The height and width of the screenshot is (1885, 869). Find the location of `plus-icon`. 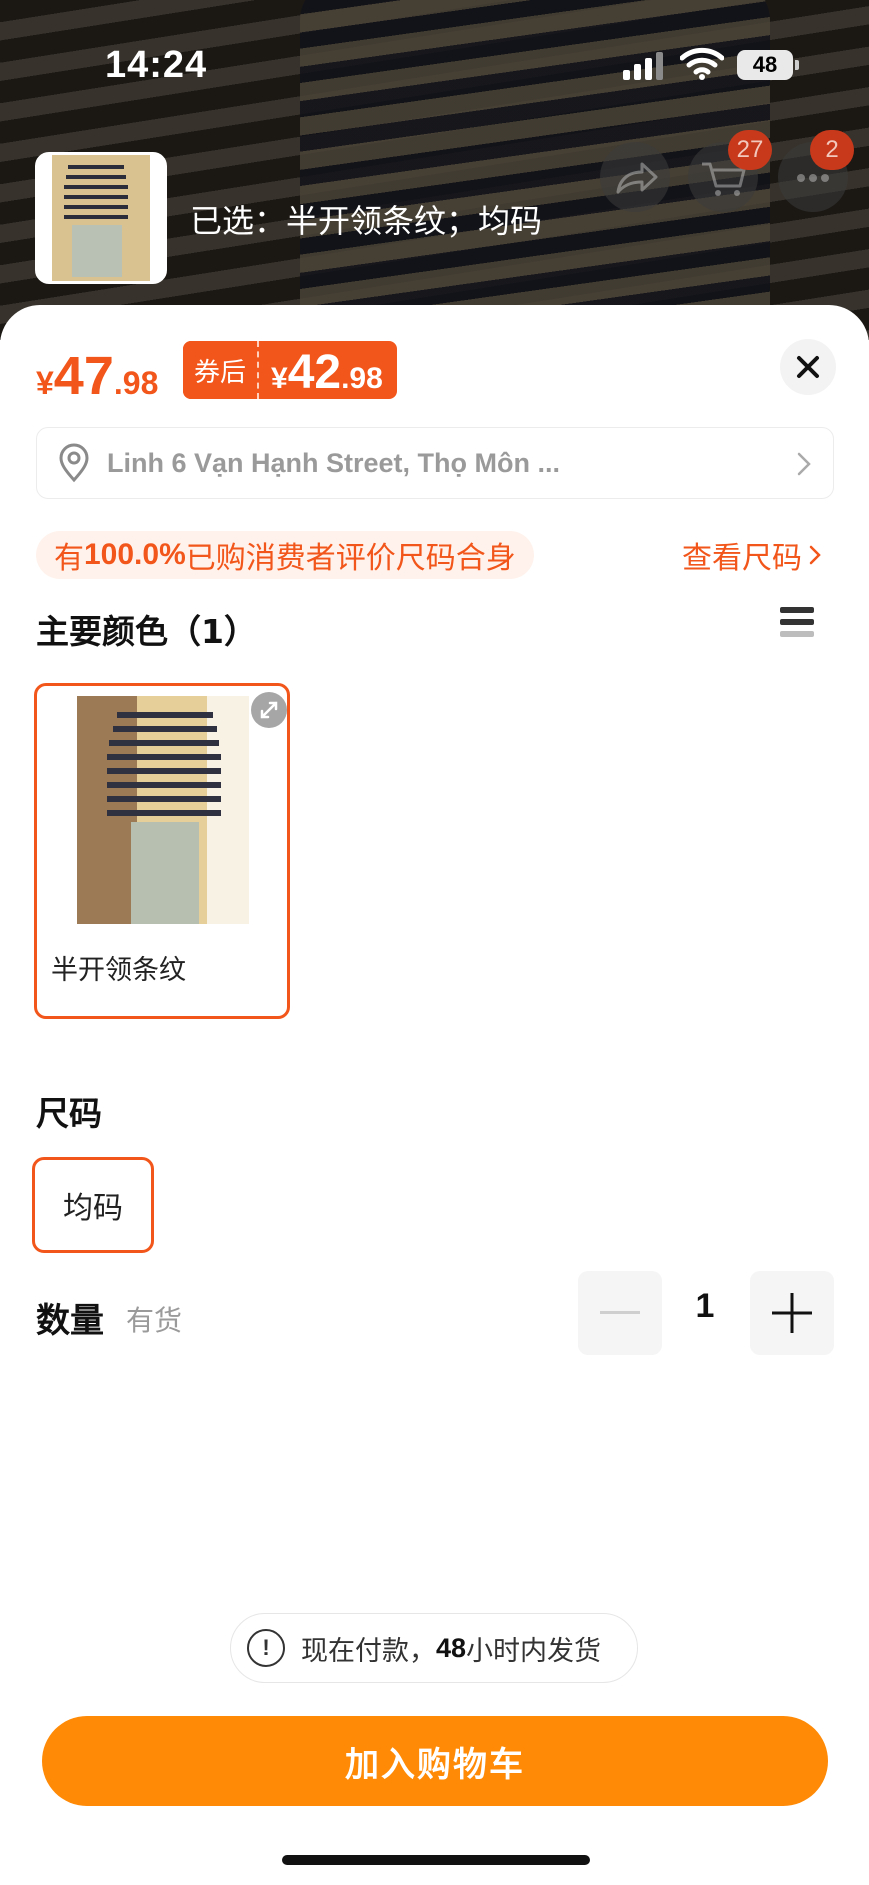

plus-icon is located at coordinates (792, 1313).